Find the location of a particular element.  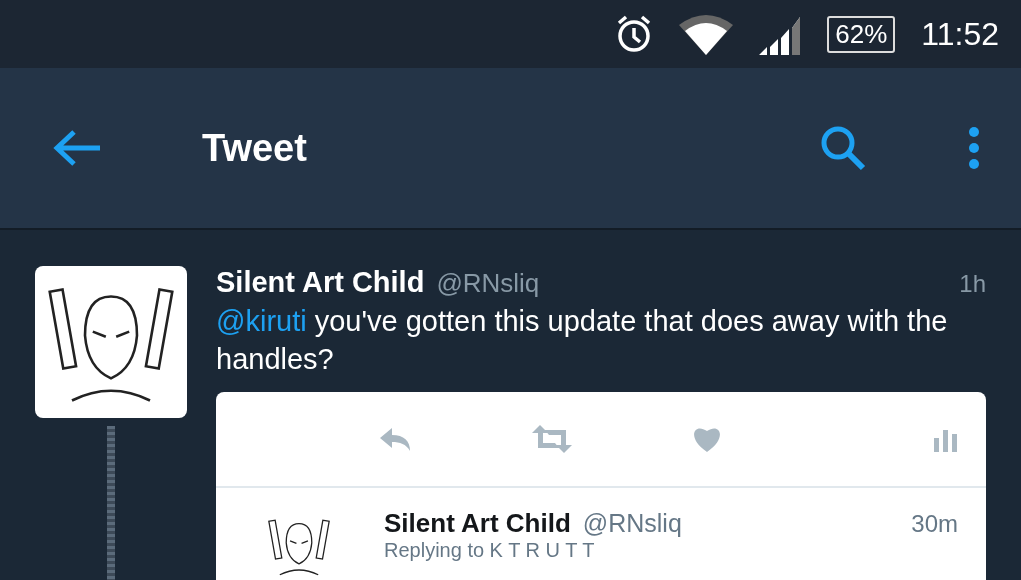

reply-author-name: Silent Art Child is located at coordinates (477, 524).